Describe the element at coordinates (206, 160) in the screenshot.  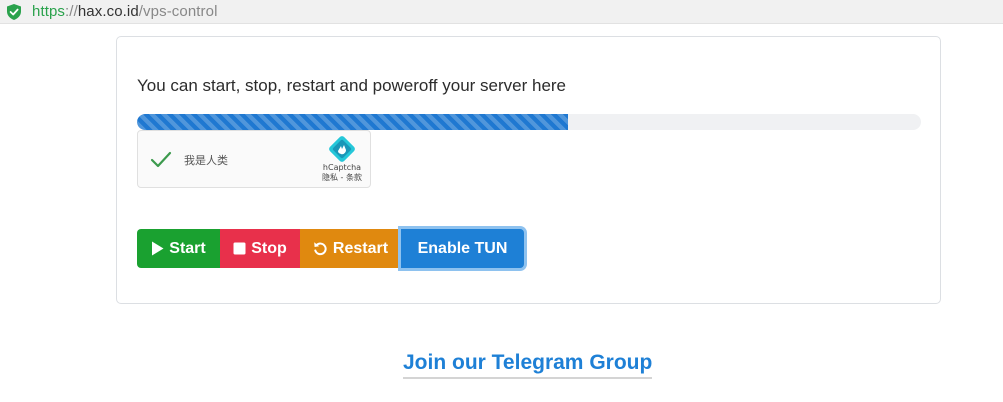
I see `captcha-label: 我是人类` at that location.